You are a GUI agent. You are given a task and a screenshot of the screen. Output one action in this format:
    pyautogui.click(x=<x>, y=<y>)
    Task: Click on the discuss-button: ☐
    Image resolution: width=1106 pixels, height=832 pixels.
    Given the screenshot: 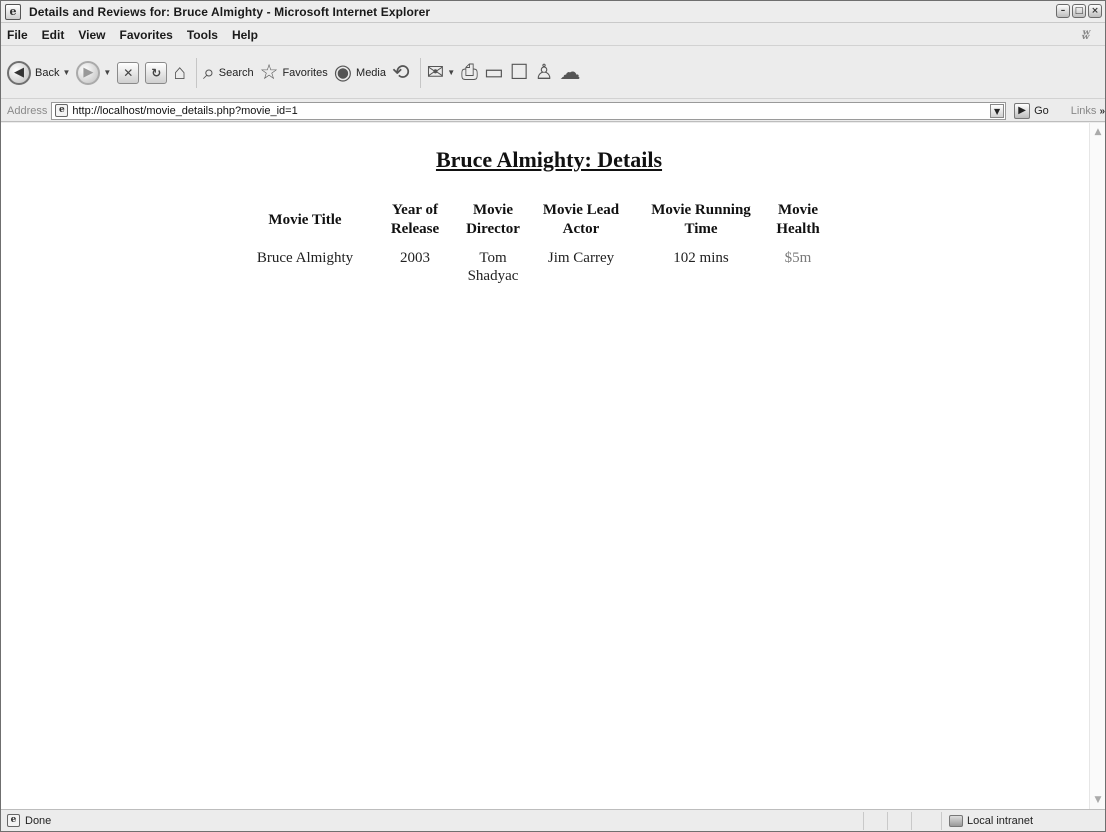 What is the action you would take?
    pyautogui.click(x=519, y=73)
    